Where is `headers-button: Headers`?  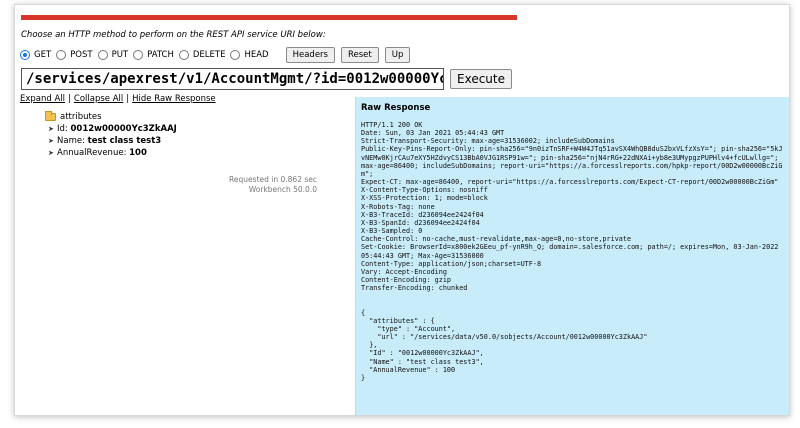
headers-button: Headers is located at coordinates (310, 55).